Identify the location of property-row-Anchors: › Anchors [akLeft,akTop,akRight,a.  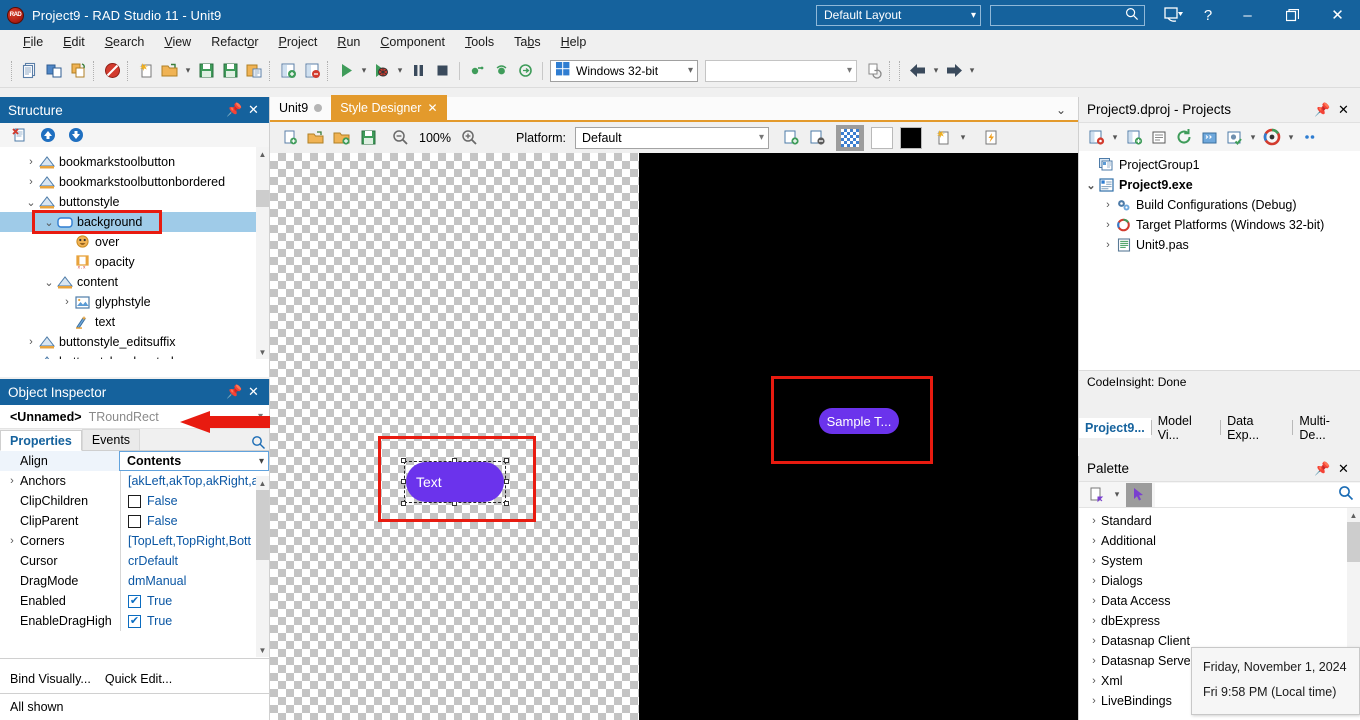
(134, 481).